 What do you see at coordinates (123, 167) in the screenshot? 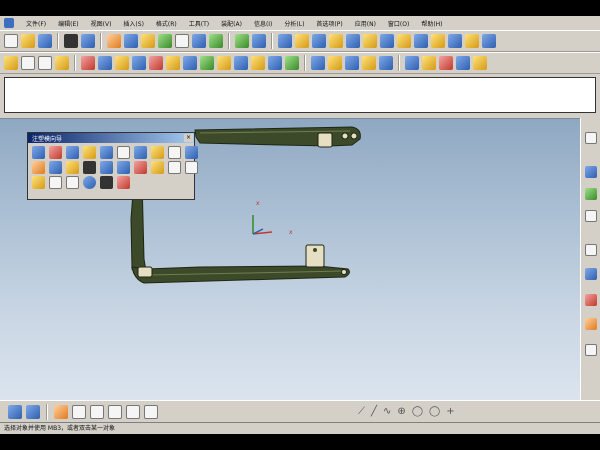
I see `cooling-icon` at bounding box center [123, 167].